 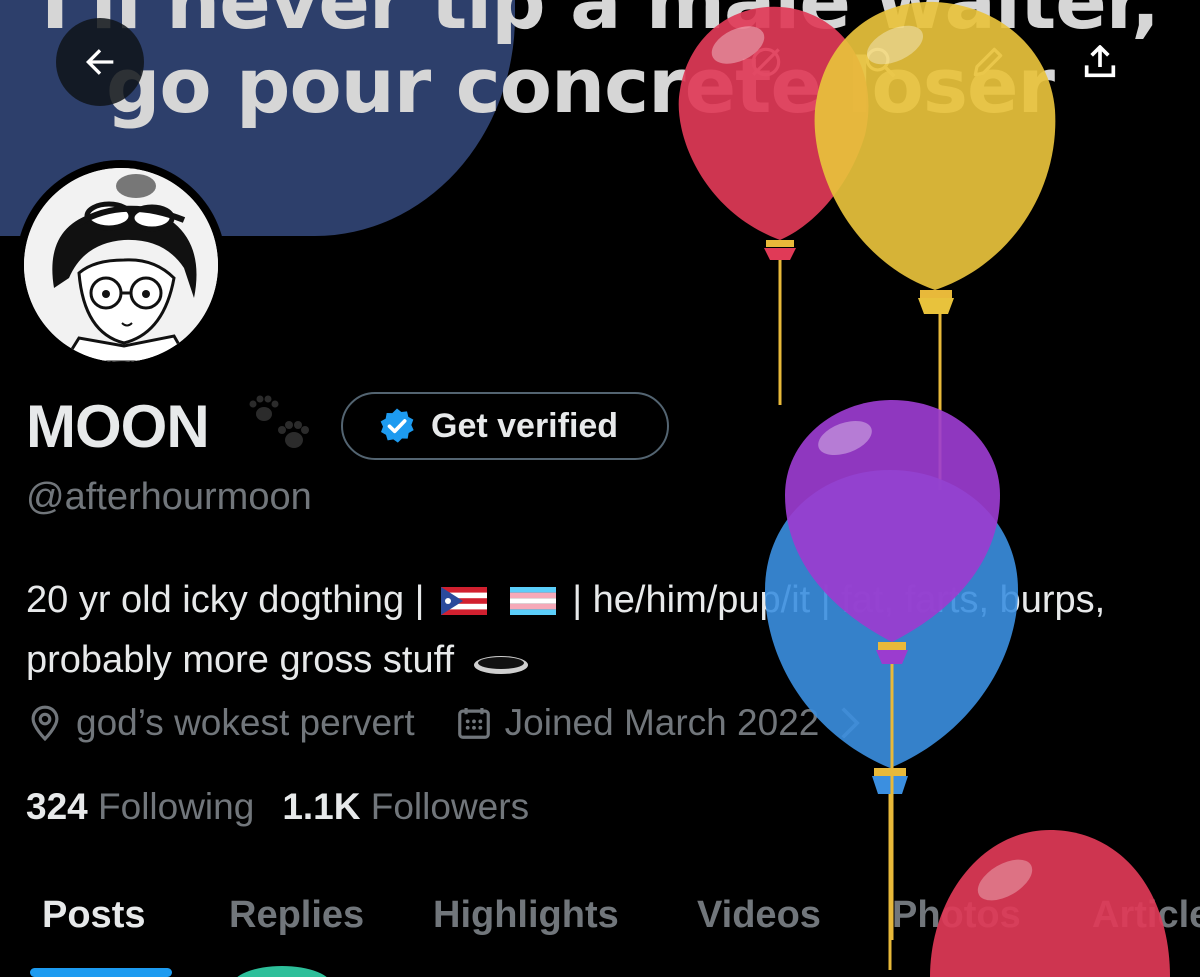 I want to click on search-button, so click(x=880, y=62).